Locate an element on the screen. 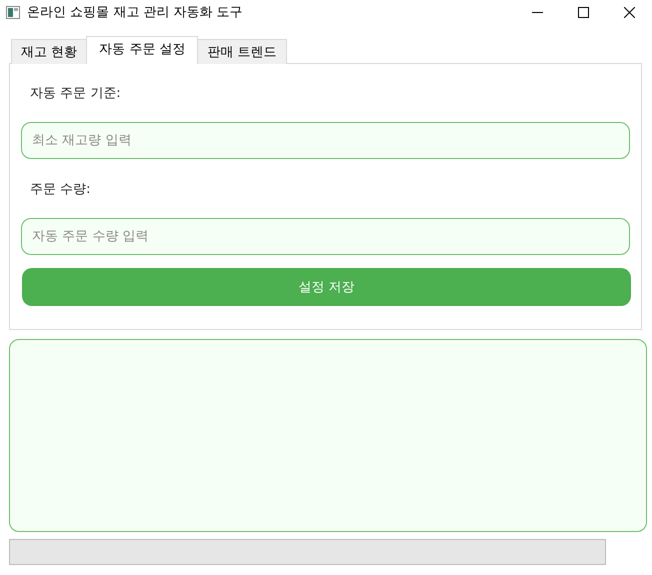 The image size is (652, 575). tab: 자동 주문 설정 is located at coordinates (142, 50).